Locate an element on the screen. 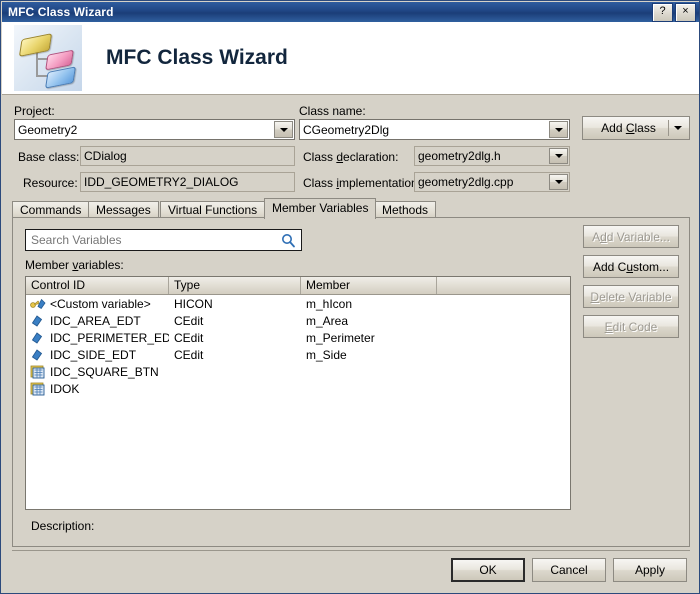  help-button: ? is located at coordinates (662, 12).